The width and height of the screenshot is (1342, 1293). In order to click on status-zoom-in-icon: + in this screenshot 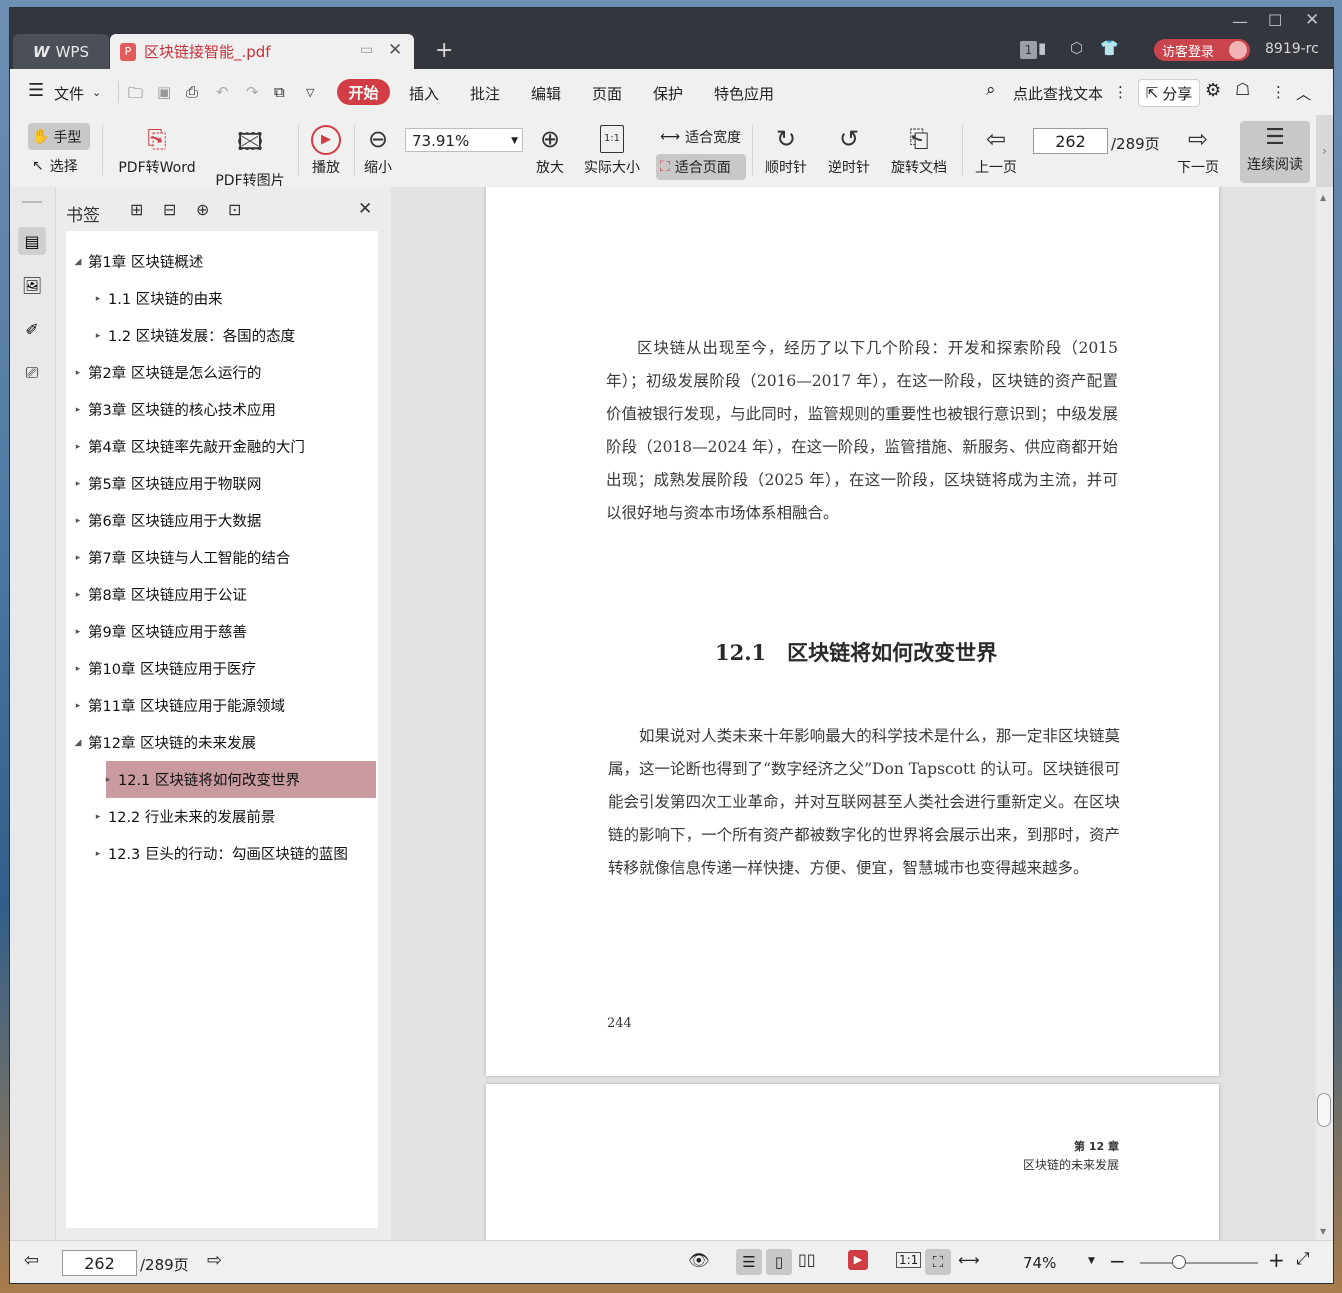, I will do `click(1276, 1260)`.